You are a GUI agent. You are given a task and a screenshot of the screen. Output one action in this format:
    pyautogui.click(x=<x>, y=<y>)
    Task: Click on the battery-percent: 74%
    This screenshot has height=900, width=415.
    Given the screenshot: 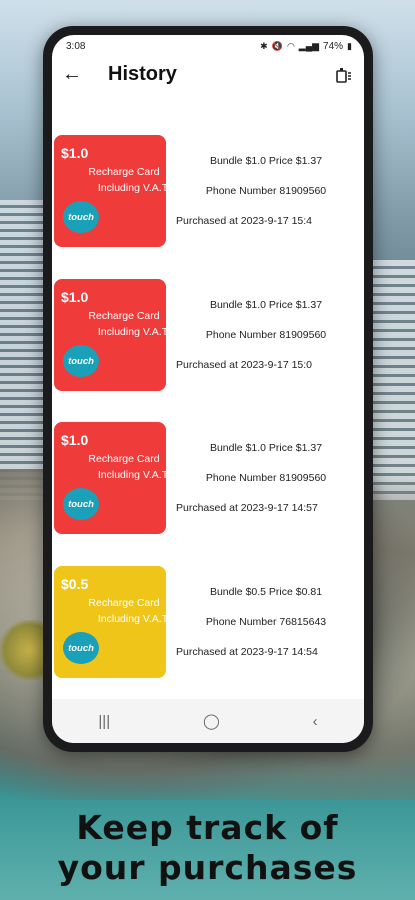 What is the action you would take?
    pyautogui.click(x=333, y=46)
    